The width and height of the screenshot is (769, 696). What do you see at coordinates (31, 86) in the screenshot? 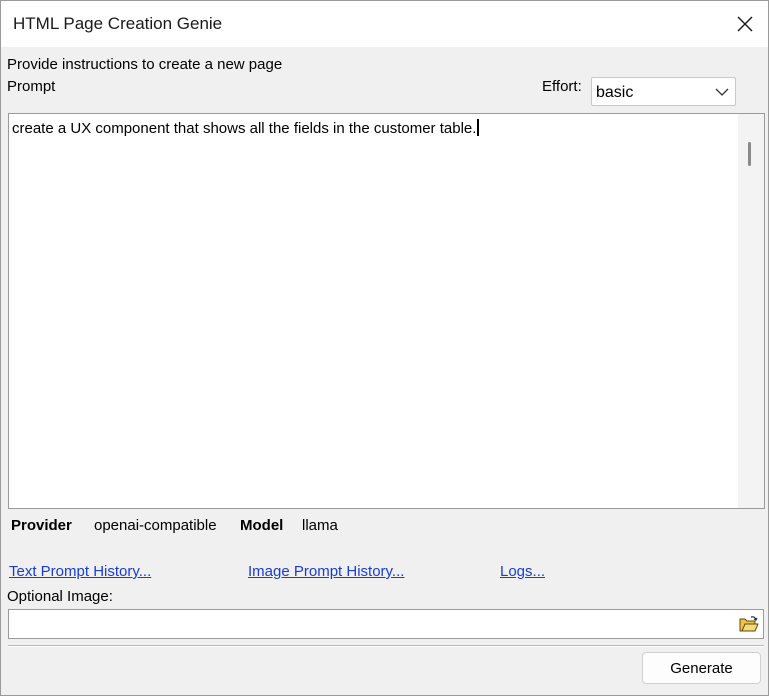
I see `prompt-label: Prompt` at bounding box center [31, 86].